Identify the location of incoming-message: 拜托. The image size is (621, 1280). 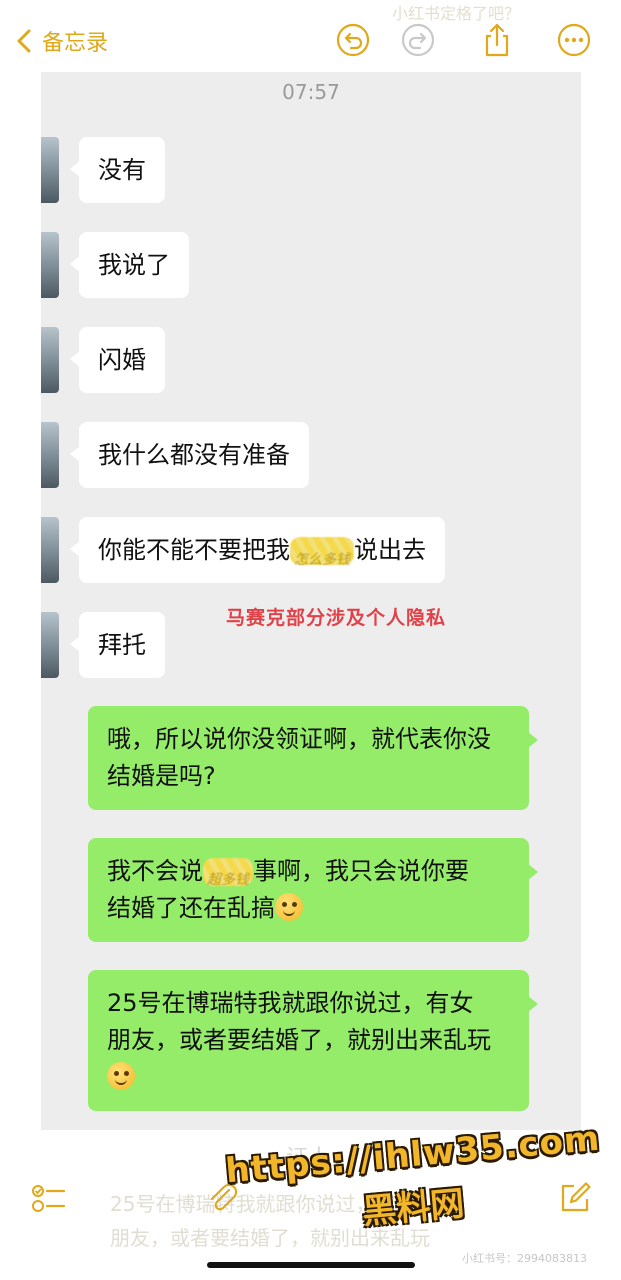
(117, 645).